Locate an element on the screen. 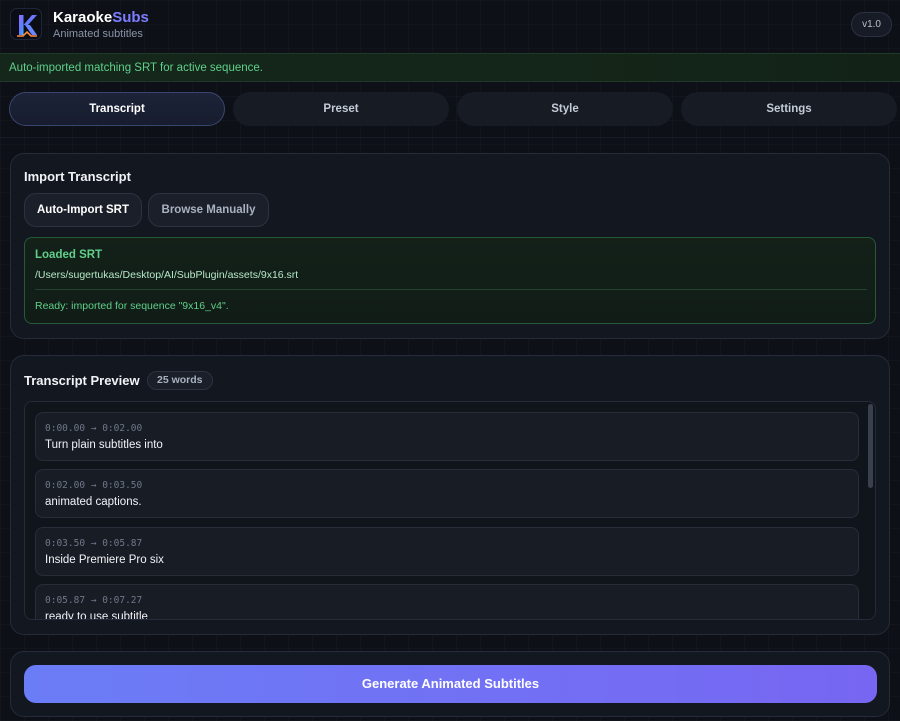  transcript-item-time: 0:05.87 → 0:07.27 is located at coordinates (94, 600).